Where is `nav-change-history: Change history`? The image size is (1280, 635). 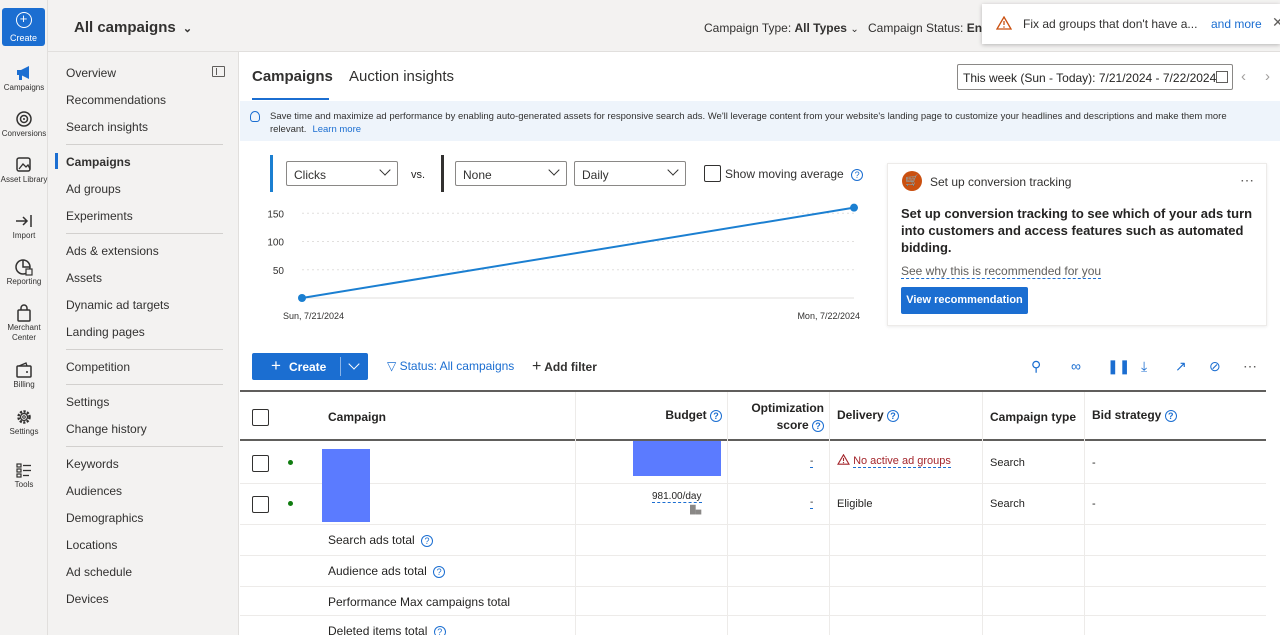
nav-change-history: Change history is located at coordinates (106, 429).